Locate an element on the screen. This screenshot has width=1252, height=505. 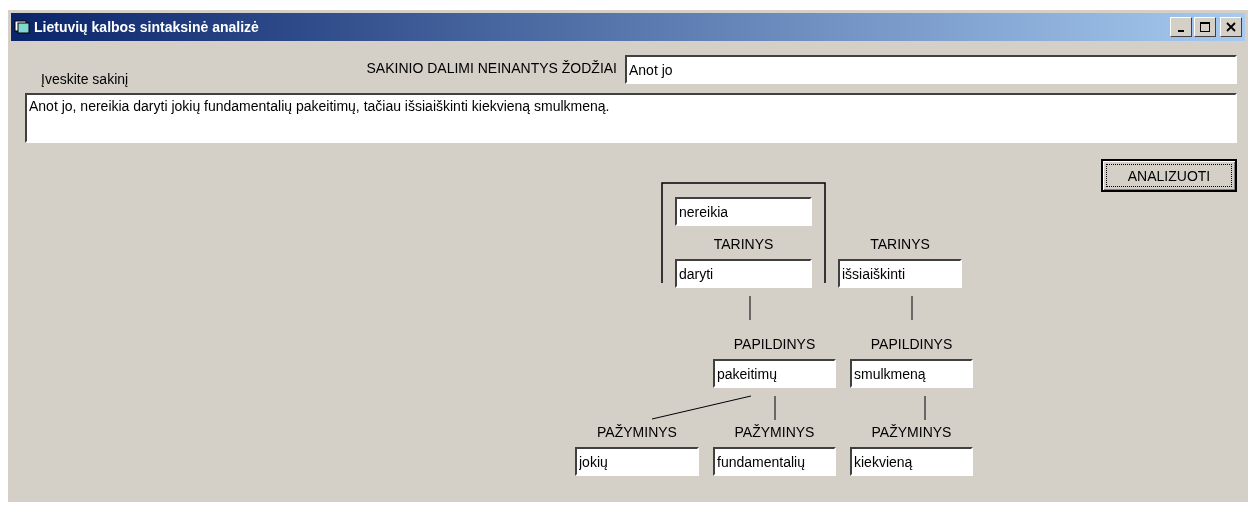
excluded-words-label: SAKINIO DALIMI NEINANTYS ŽODŽIAI is located at coordinates (491, 68).